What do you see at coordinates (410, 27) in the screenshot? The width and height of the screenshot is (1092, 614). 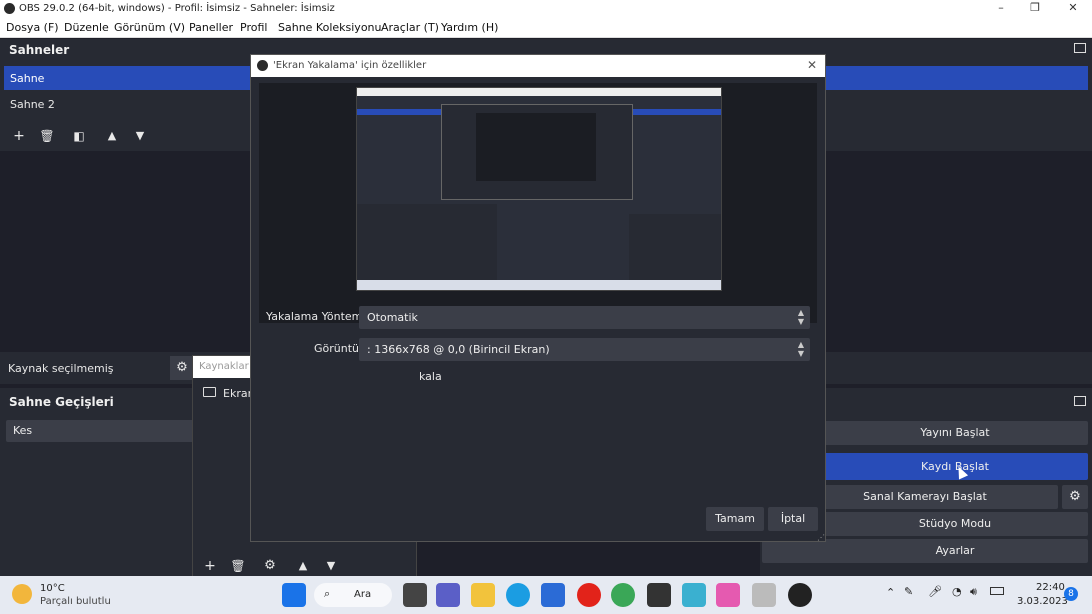 I see `menu-tools: Araçlar (T)` at bounding box center [410, 27].